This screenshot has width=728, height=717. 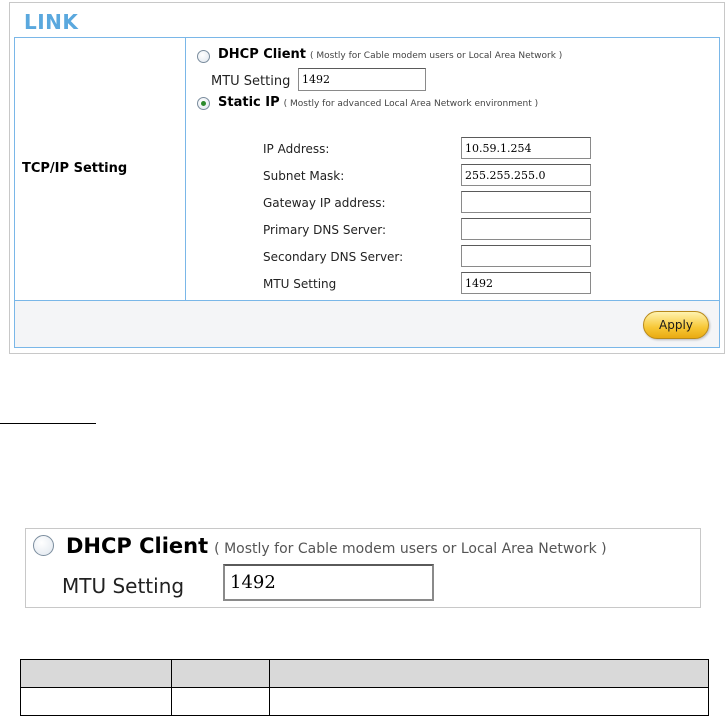 What do you see at coordinates (75, 168) in the screenshot?
I see `section-label: TCP/IP Setting` at bounding box center [75, 168].